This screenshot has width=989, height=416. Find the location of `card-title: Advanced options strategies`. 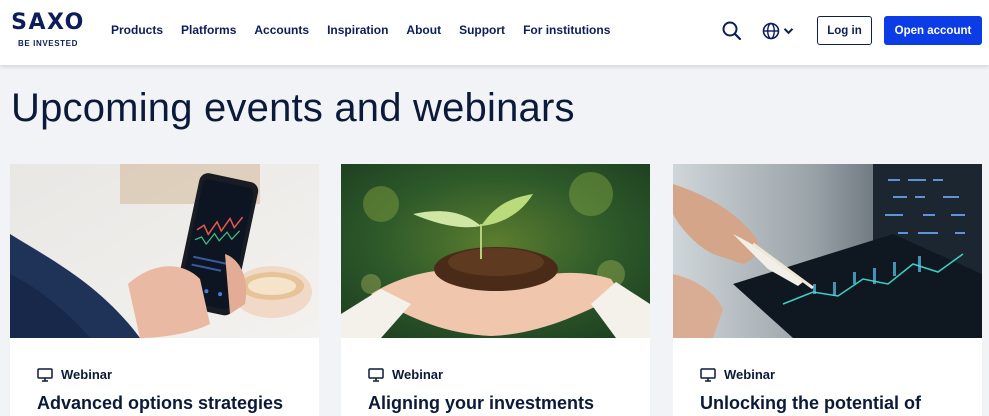

card-title: Advanced options strategies is located at coordinates (160, 403).